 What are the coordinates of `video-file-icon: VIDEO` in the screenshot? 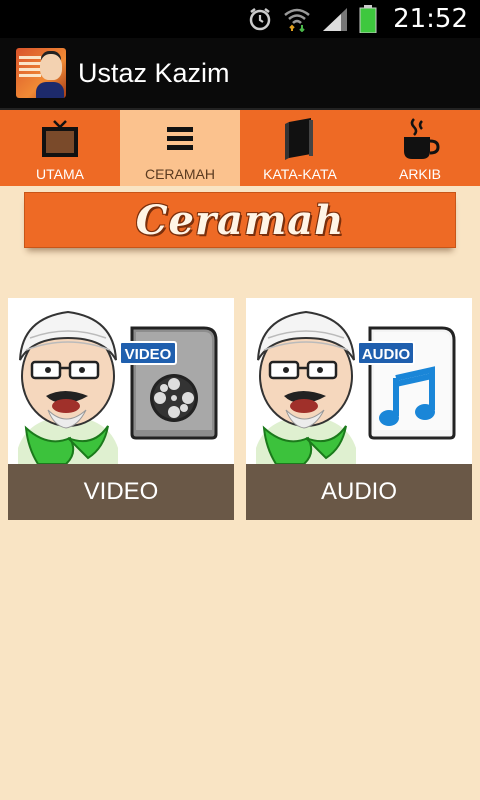 It's located at (168, 383).